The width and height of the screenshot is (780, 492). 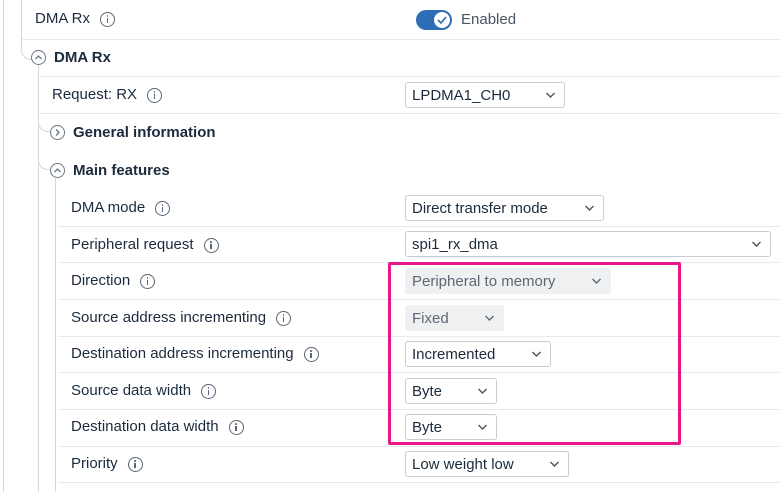 What do you see at coordinates (145, 426) in the screenshot?
I see `row-label-text: Destination data width` at bounding box center [145, 426].